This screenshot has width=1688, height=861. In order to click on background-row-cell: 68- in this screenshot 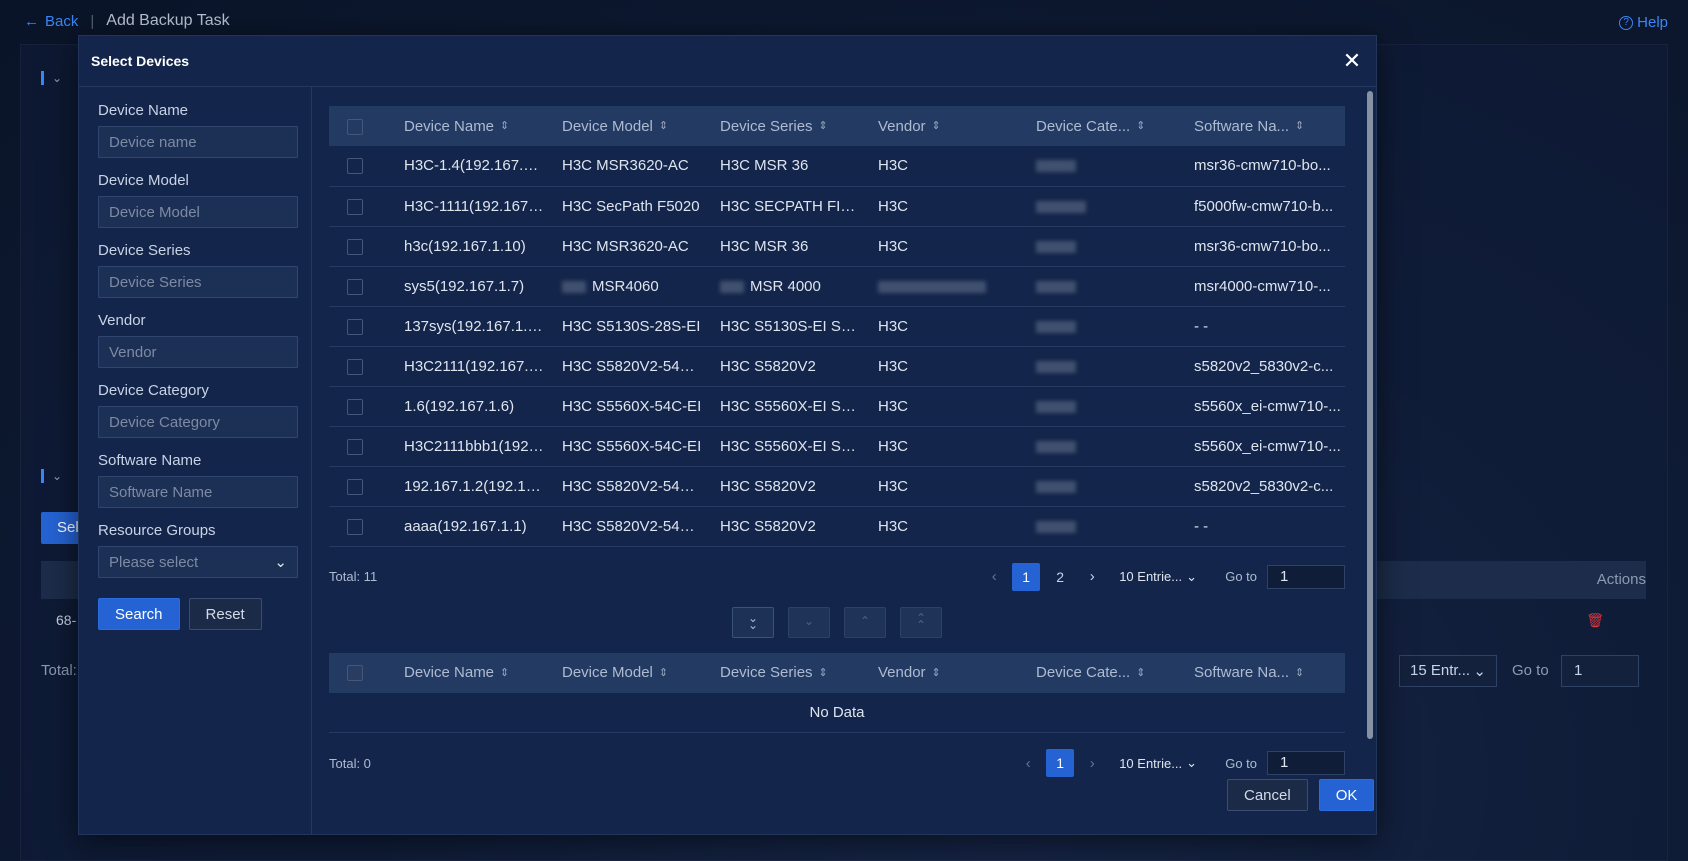, I will do `click(66, 620)`.